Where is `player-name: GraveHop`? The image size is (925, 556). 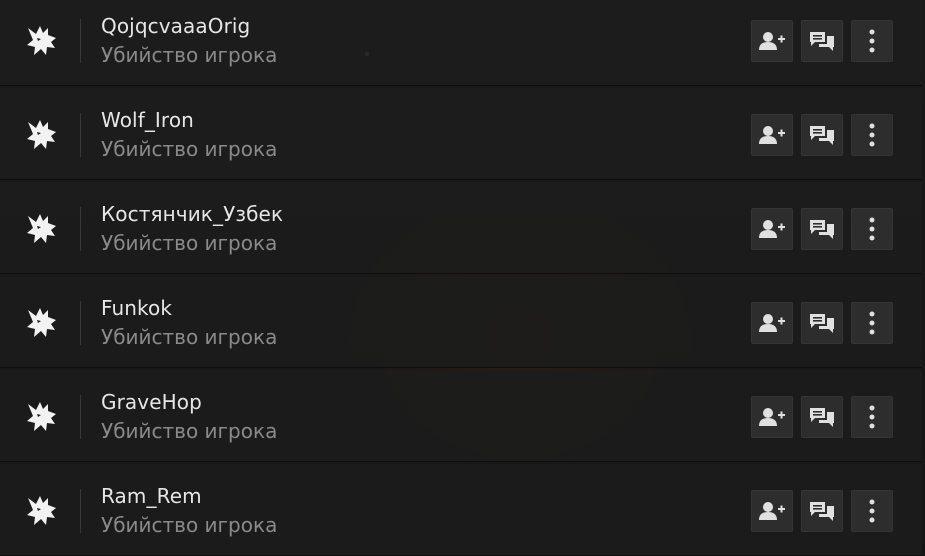
player-name: GraveHop is located at coordinates (151, 402).